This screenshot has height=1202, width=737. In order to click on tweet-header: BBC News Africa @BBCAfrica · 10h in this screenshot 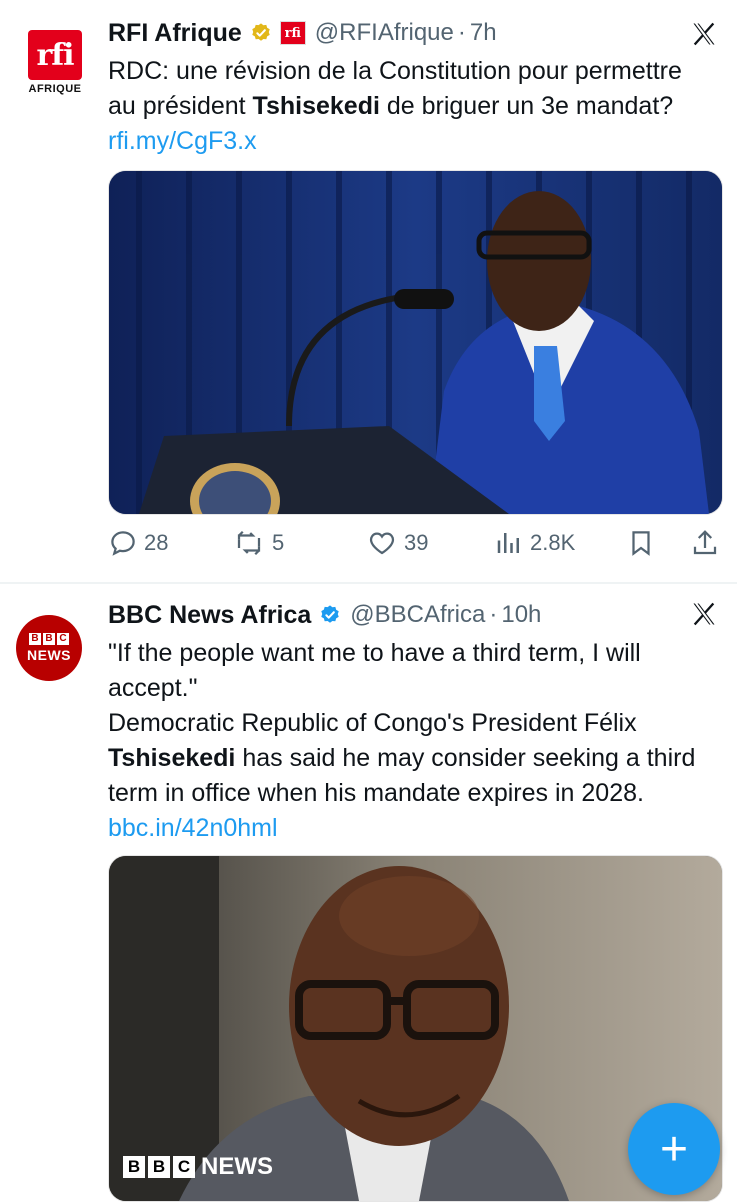, I will do `click(324, 615)`.